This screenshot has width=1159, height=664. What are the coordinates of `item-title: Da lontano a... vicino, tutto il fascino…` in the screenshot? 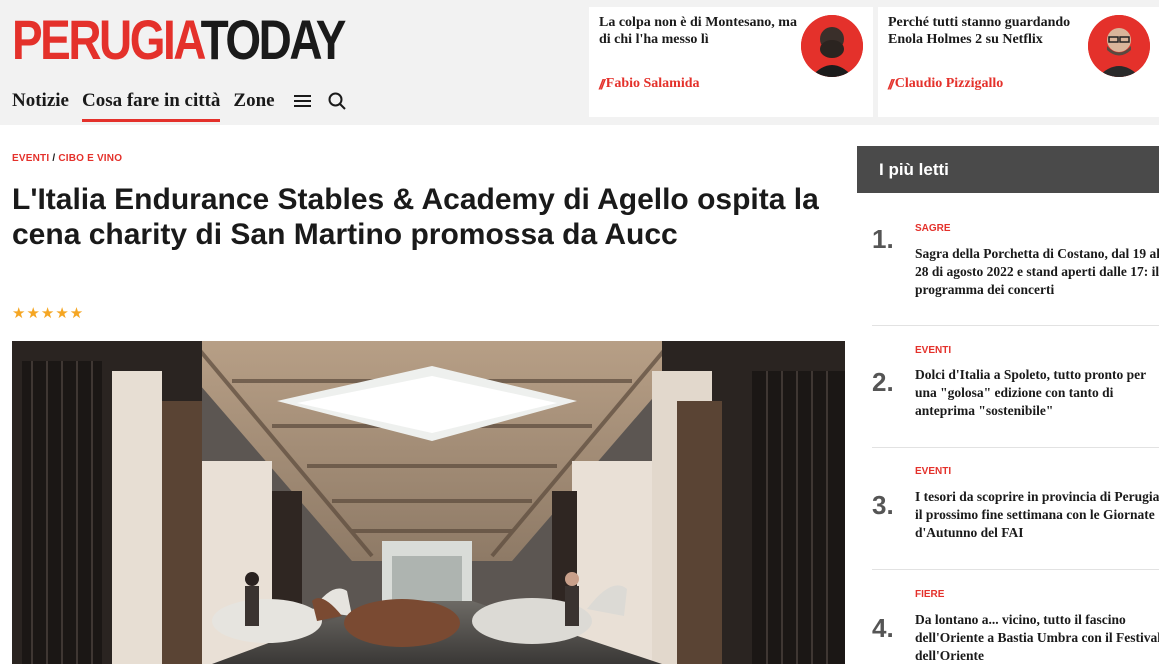 It's located at (1037, 637).